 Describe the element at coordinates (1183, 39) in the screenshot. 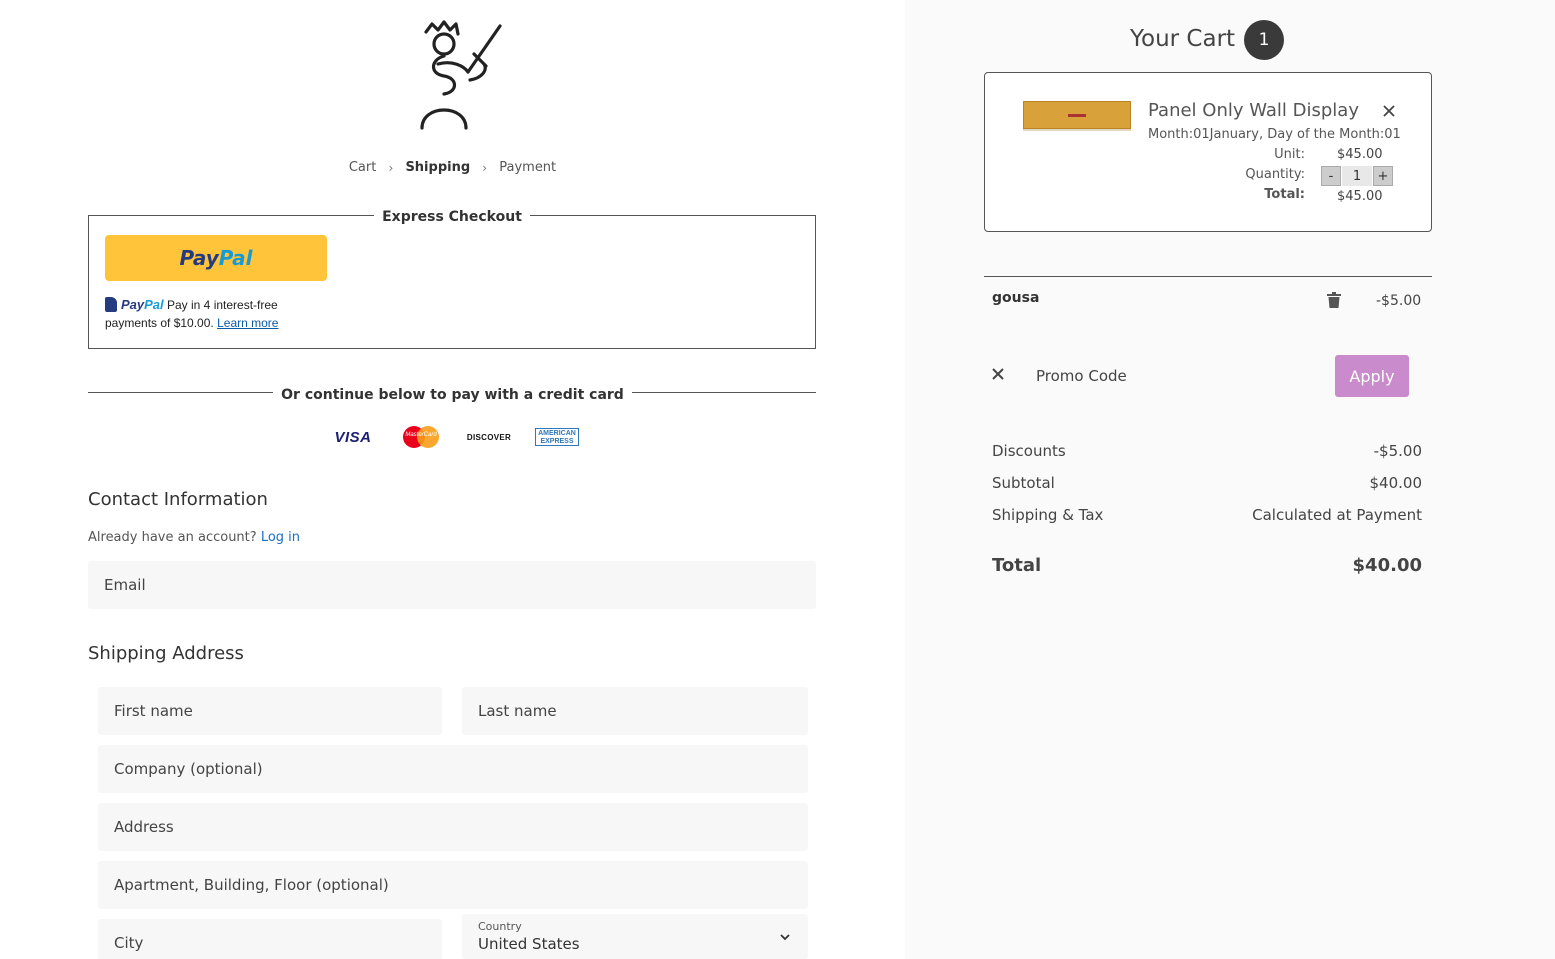

I see `cart-title: Your Cart` at that location.